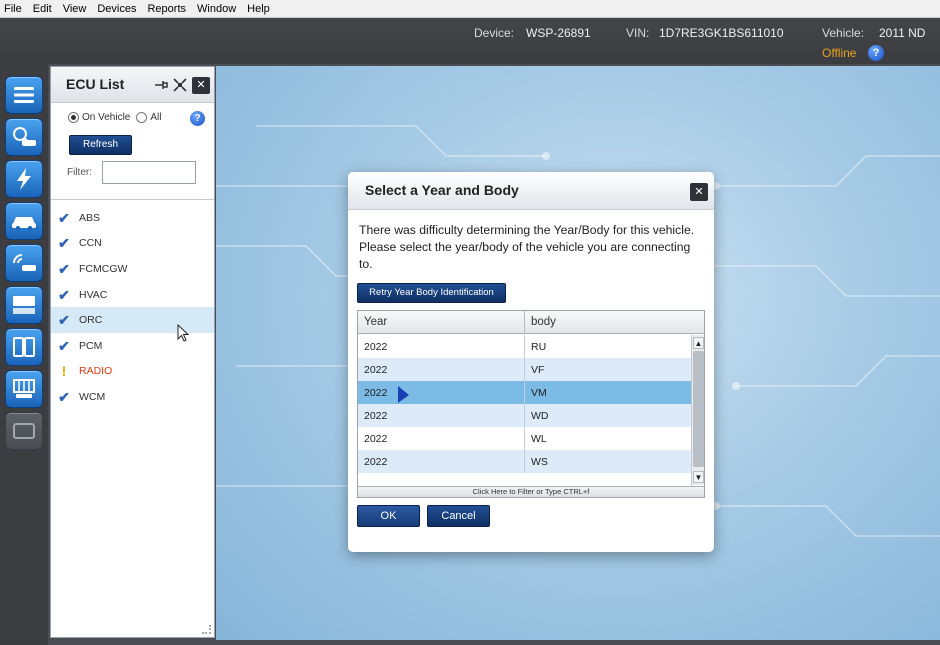 Image resolution: width=940 pixels, height=645 pixels. I want to click on divider, so click(132, 199).